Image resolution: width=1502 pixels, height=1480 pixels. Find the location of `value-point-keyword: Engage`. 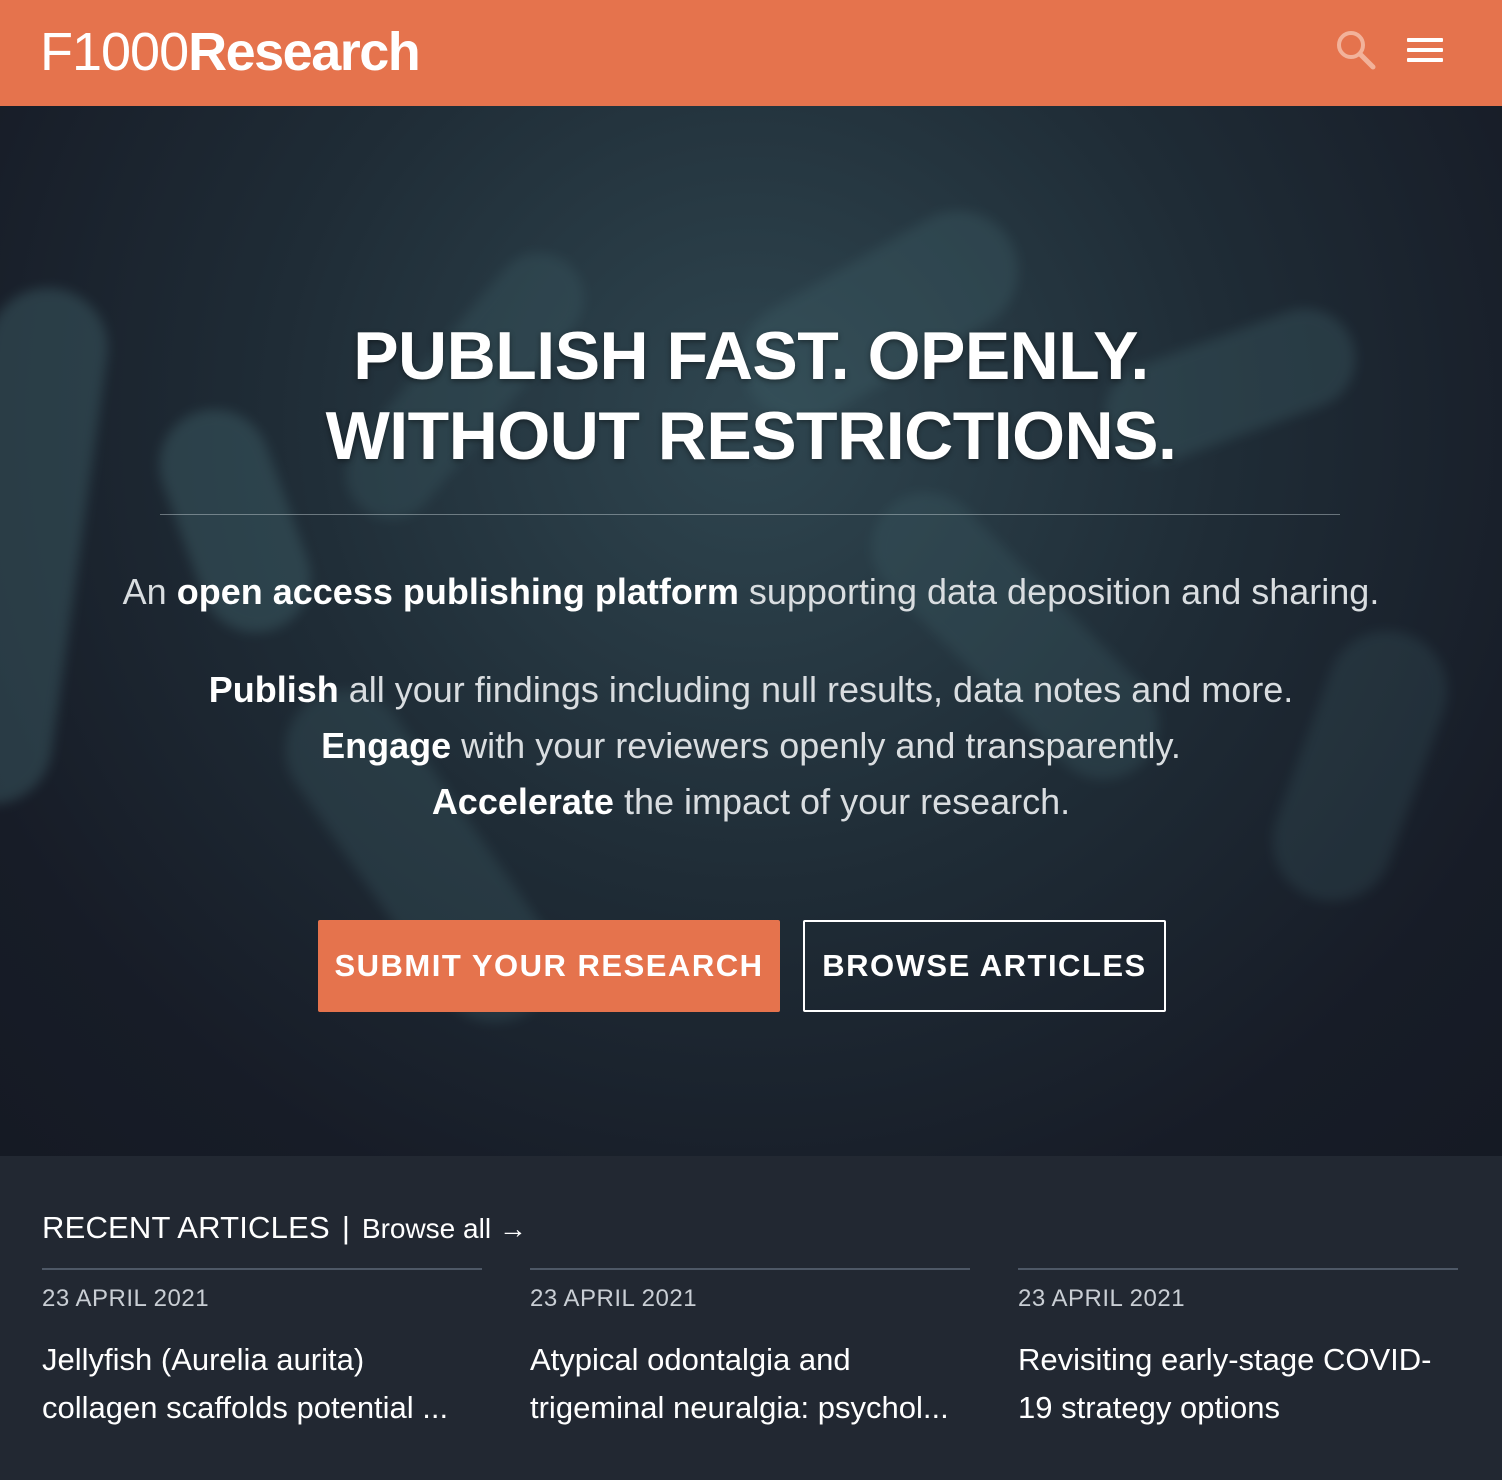

value-point-keyword: Engage is located at coordinates (386, 745).